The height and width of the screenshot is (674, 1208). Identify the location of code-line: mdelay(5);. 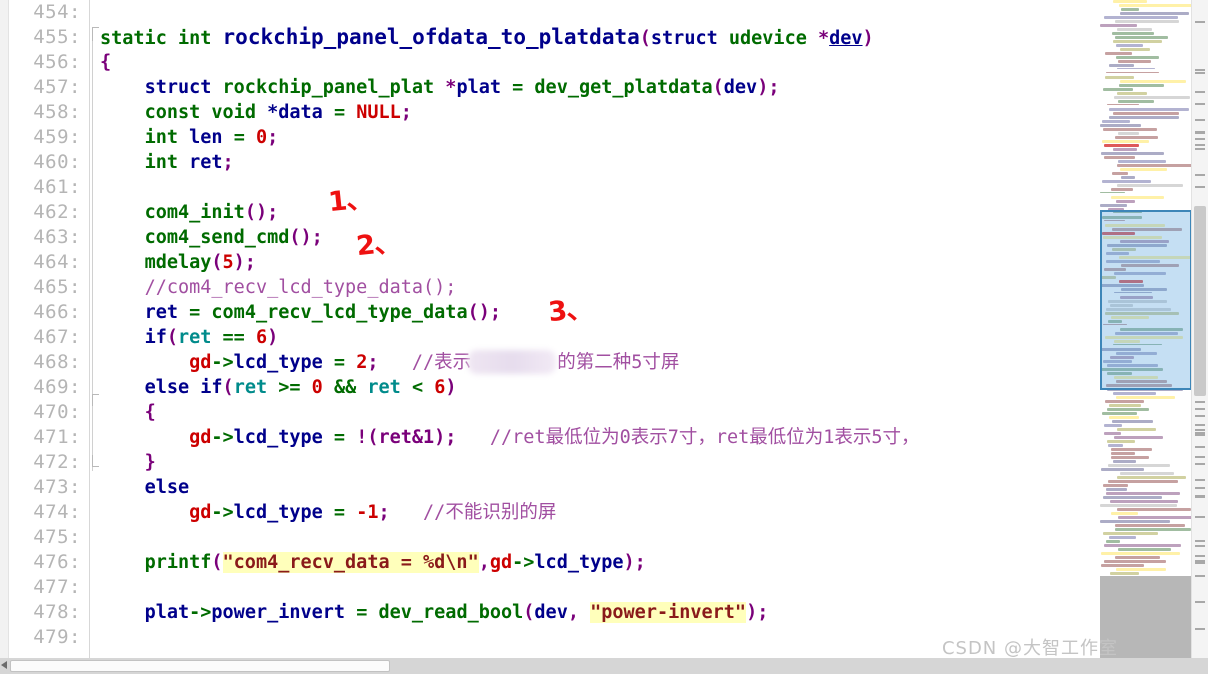
(654, 262).